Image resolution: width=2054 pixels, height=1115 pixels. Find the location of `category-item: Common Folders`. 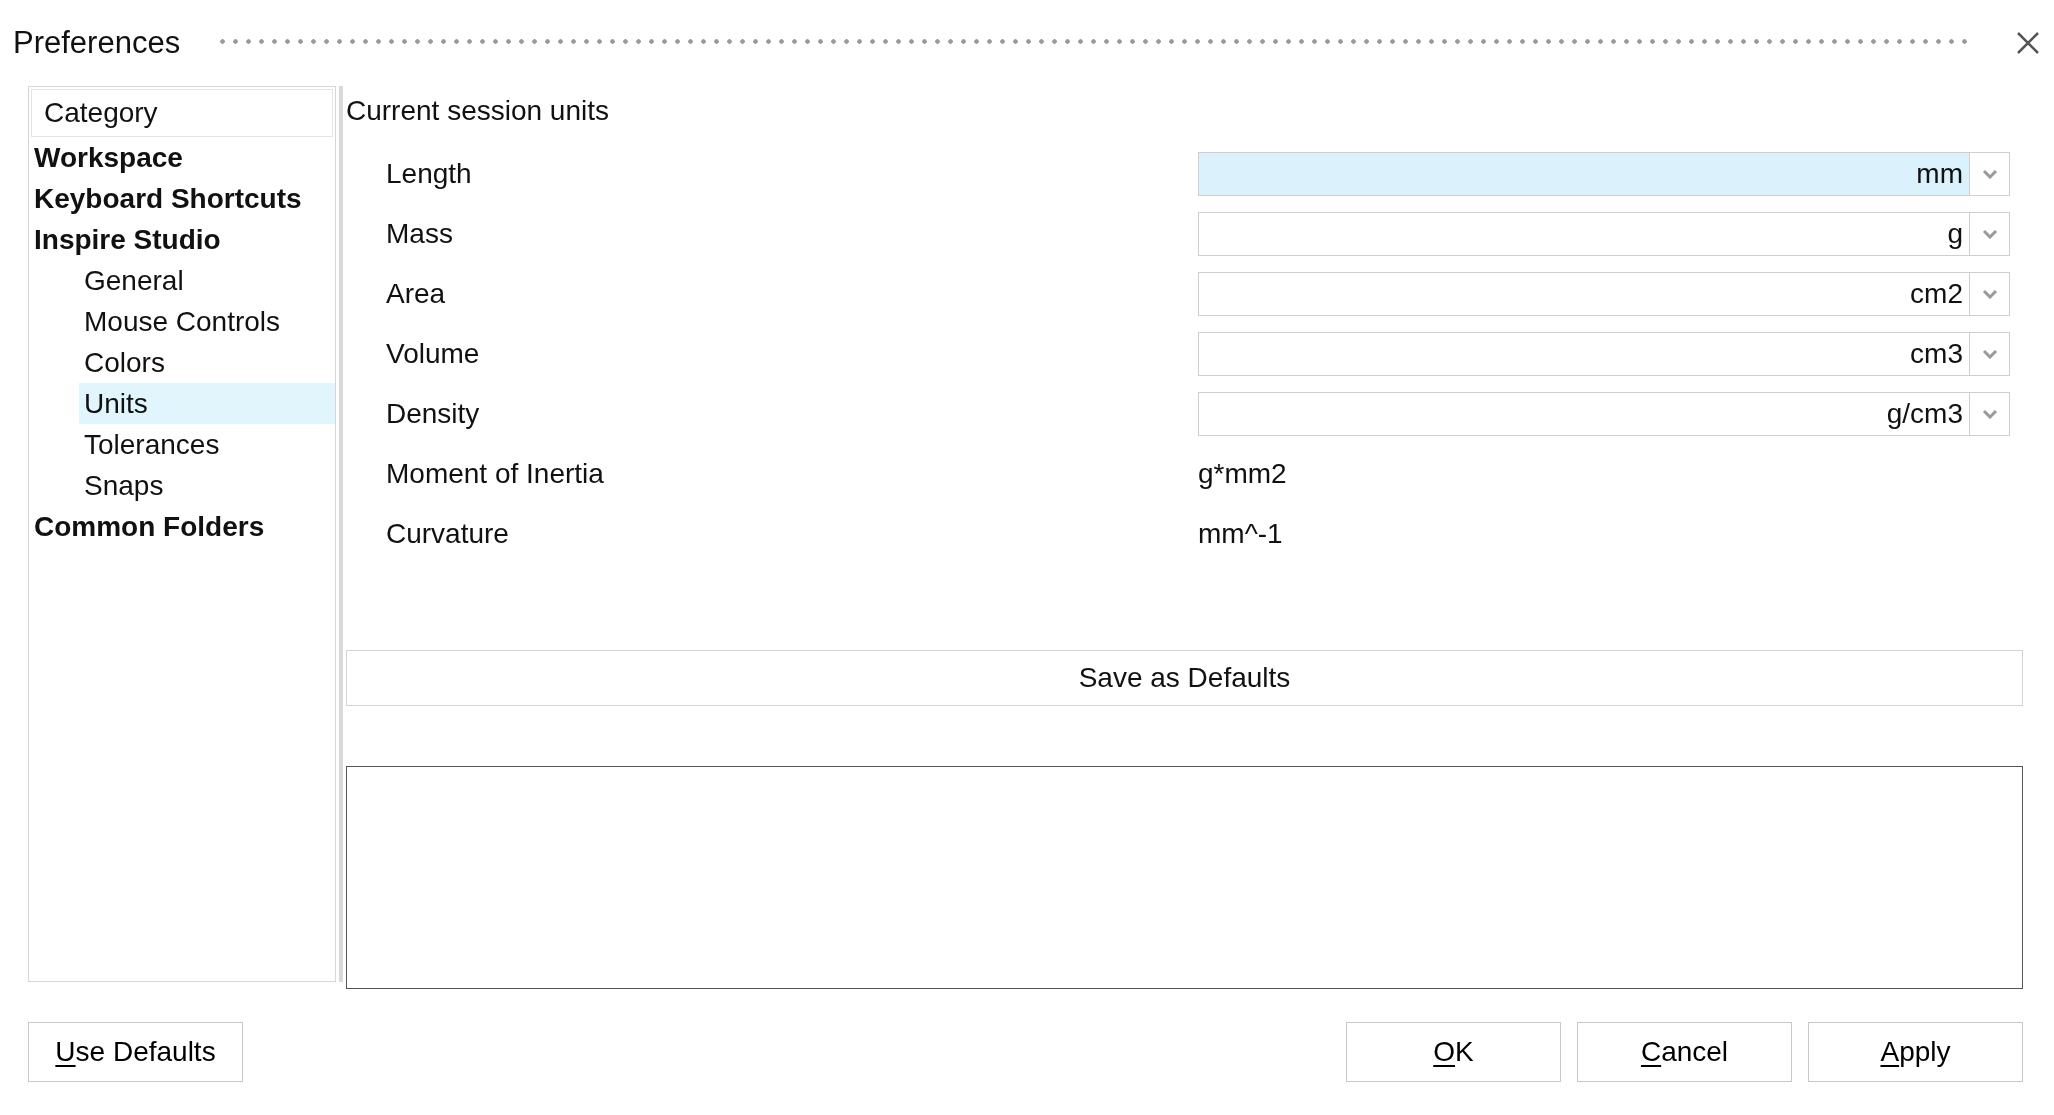

category-item: Common Folders is located at coordinates (182, 527).